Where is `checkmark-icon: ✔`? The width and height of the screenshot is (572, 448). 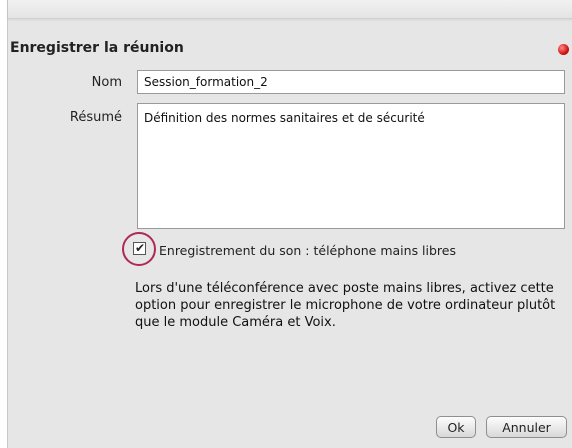
checkmark-icon: ✔ is located at coordinates (140, 248).